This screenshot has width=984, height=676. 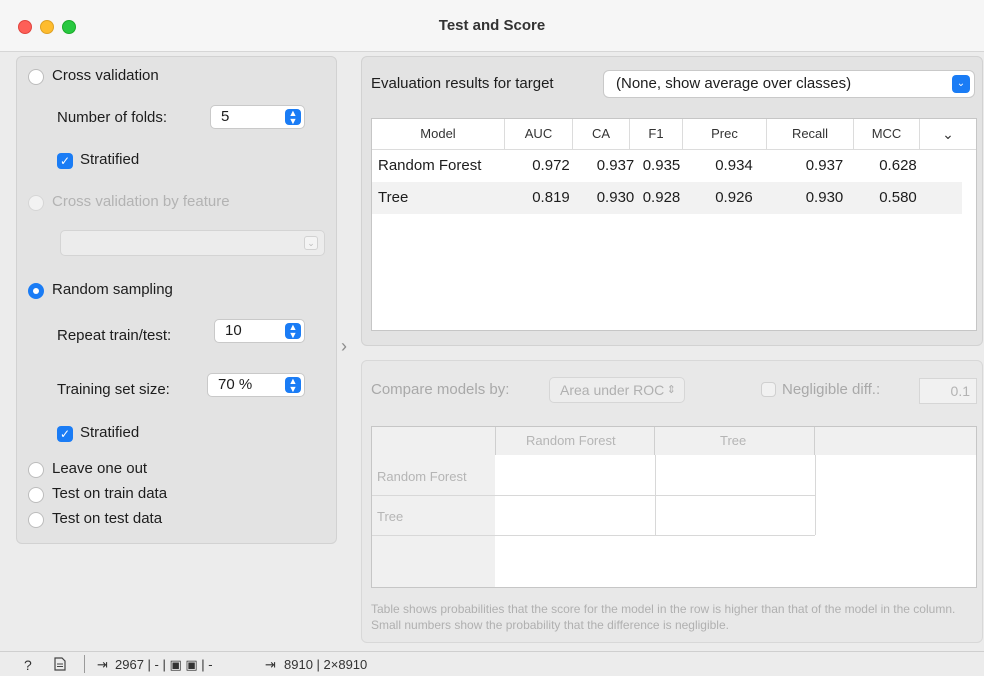 I want to click on rs-stratified-checkbox: ✓, so click(x=65, y=434).